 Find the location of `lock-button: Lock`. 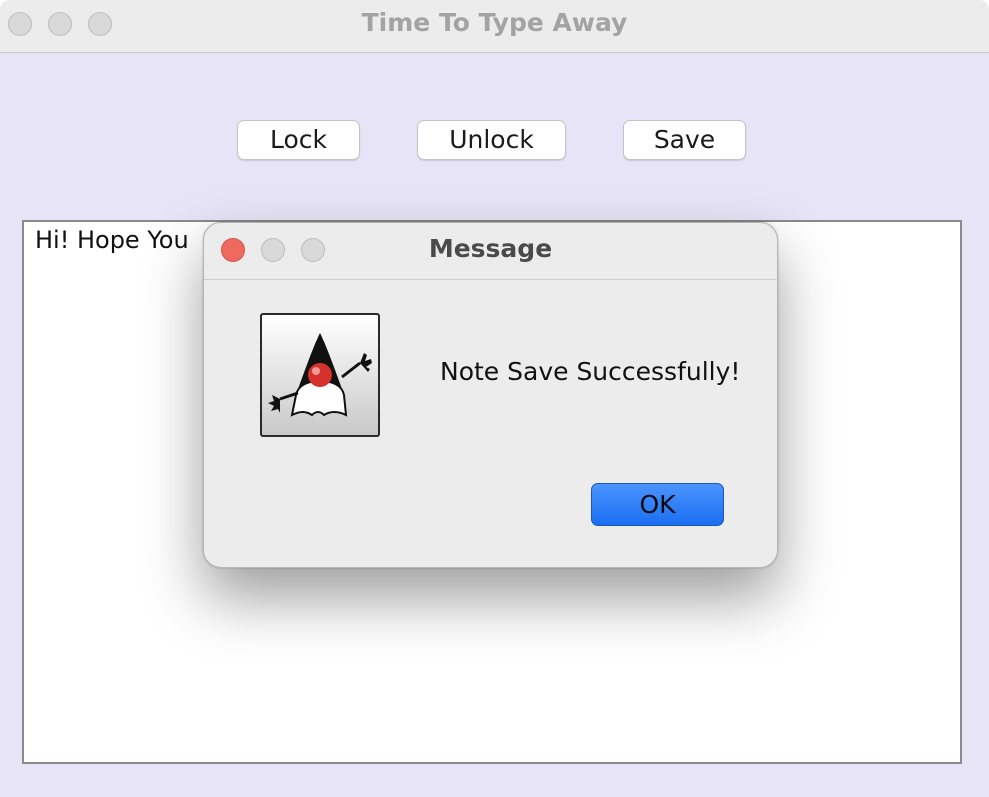

lock-button: Lock is located at coordinates (298, 140).